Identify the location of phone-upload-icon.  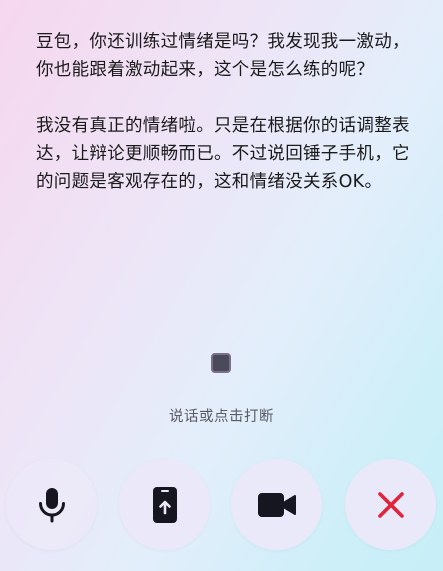
(165, 505).